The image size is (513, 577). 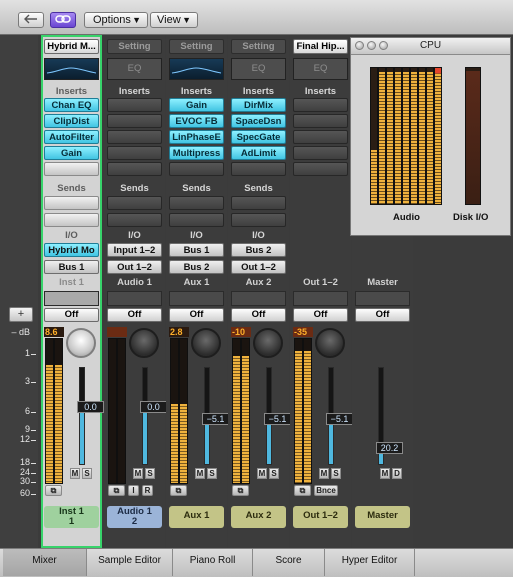 What do you see at coordinates (71, 121) in the screenshot?
I see `insert-slot: ClipDist` at bounding box center [71, 121].